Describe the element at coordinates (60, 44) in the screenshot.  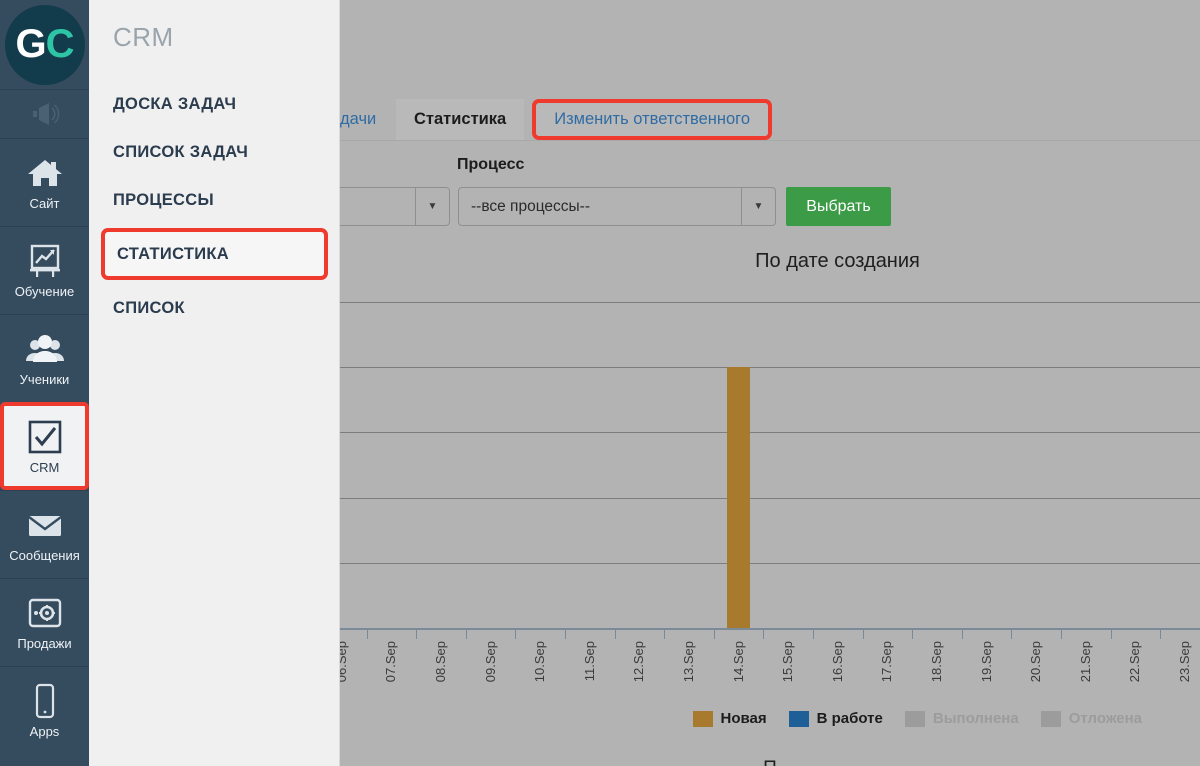
I see `logo-letter-c: C` at that location.